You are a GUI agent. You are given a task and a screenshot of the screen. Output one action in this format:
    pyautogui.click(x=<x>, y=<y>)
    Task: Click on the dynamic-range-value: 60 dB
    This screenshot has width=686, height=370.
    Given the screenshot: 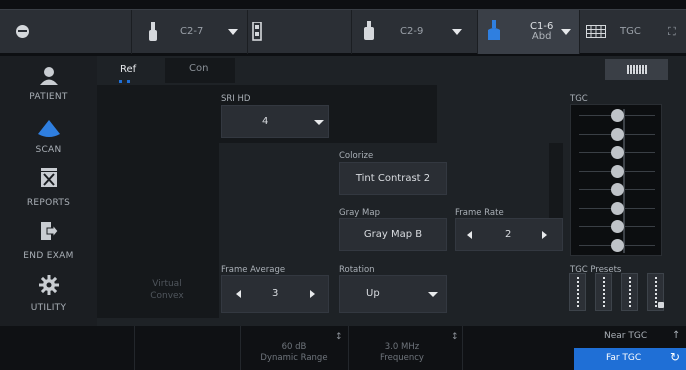 What is the action you would take?
    pyautogui.click(x=294, y=347)
    